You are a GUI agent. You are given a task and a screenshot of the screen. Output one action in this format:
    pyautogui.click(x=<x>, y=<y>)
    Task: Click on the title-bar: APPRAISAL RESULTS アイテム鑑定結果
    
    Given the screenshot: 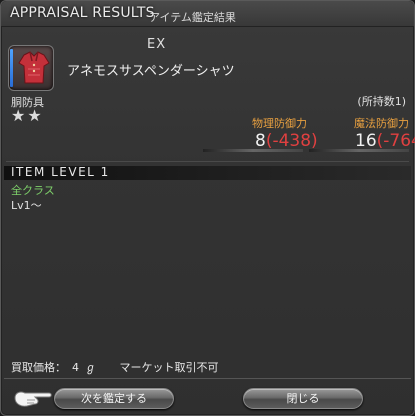 What is the action you would take?
    pyautogui.click(x=207, y=14)
    